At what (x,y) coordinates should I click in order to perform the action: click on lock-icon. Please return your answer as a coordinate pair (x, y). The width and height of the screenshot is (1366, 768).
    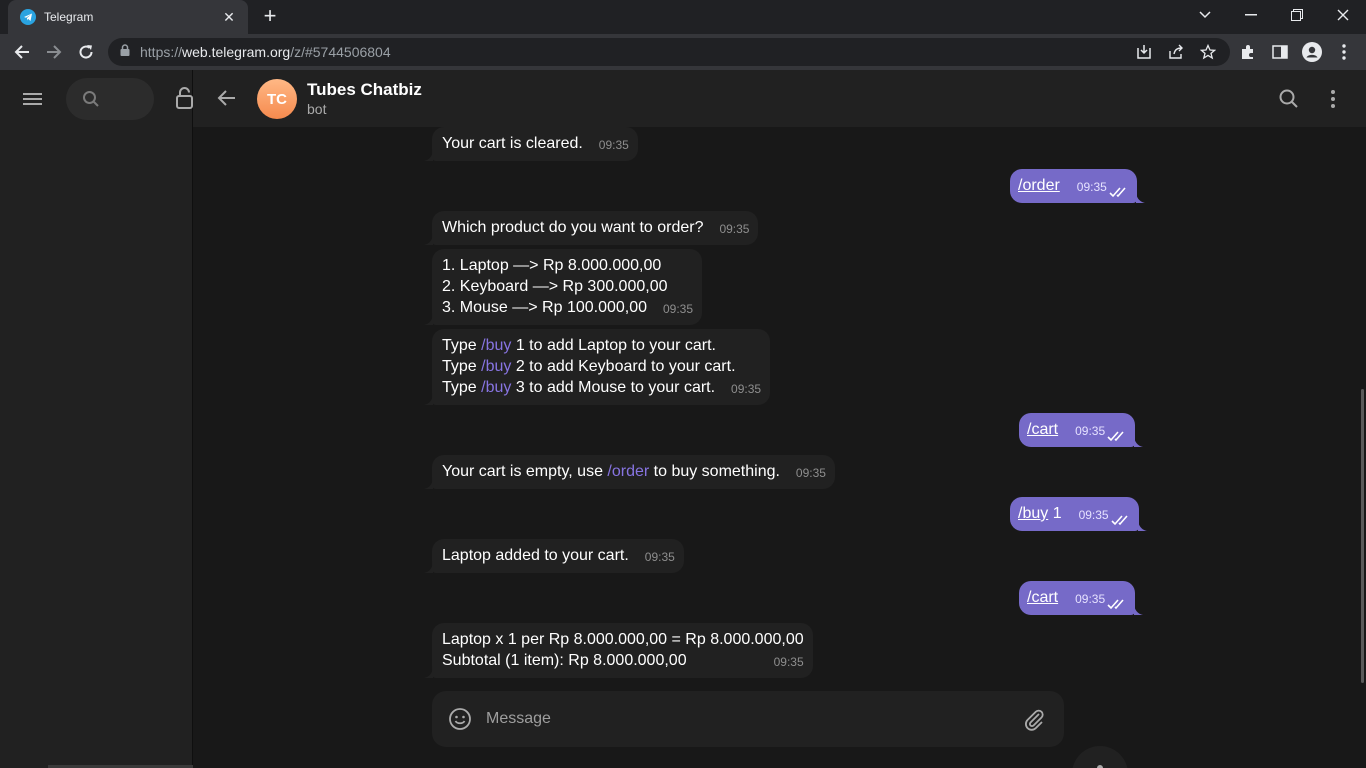
    Looking at the image, I should click on (125, 52).